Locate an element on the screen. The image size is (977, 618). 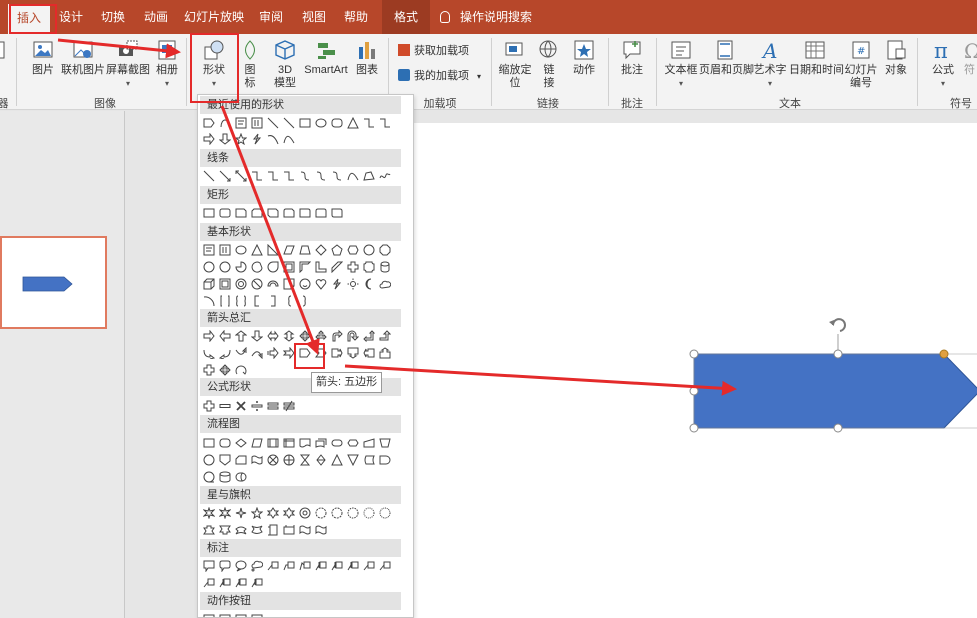
arrow-to-pentagon is located at coordinates (270, 230).